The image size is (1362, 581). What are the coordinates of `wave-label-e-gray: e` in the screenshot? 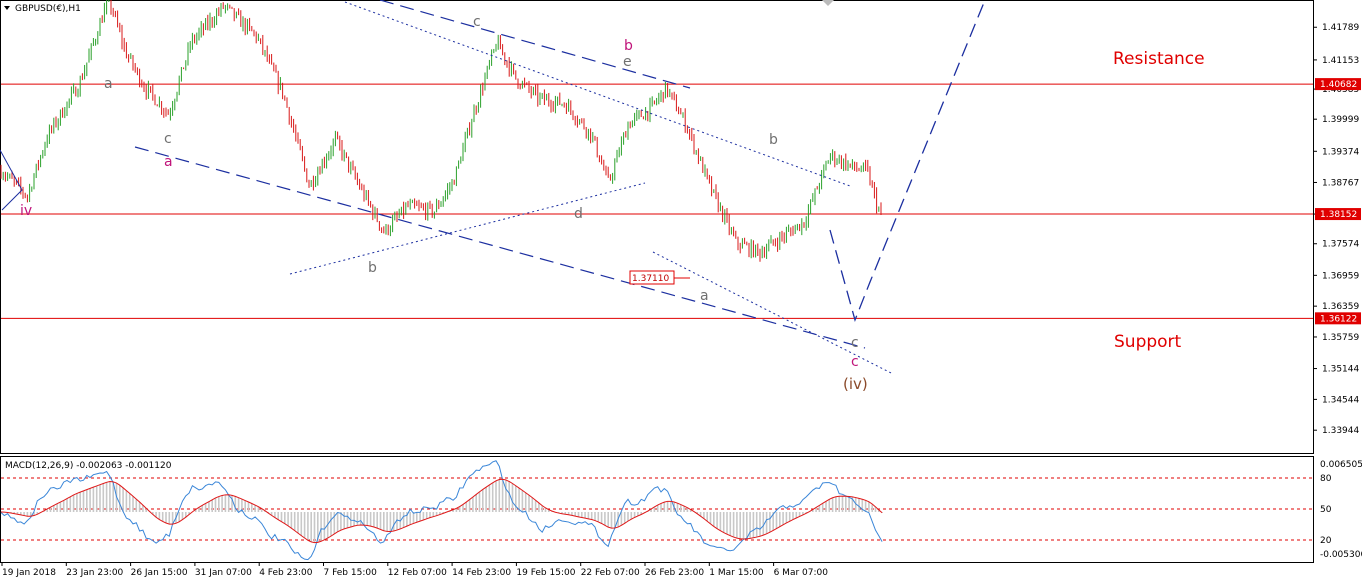 It's located at (627, 62).